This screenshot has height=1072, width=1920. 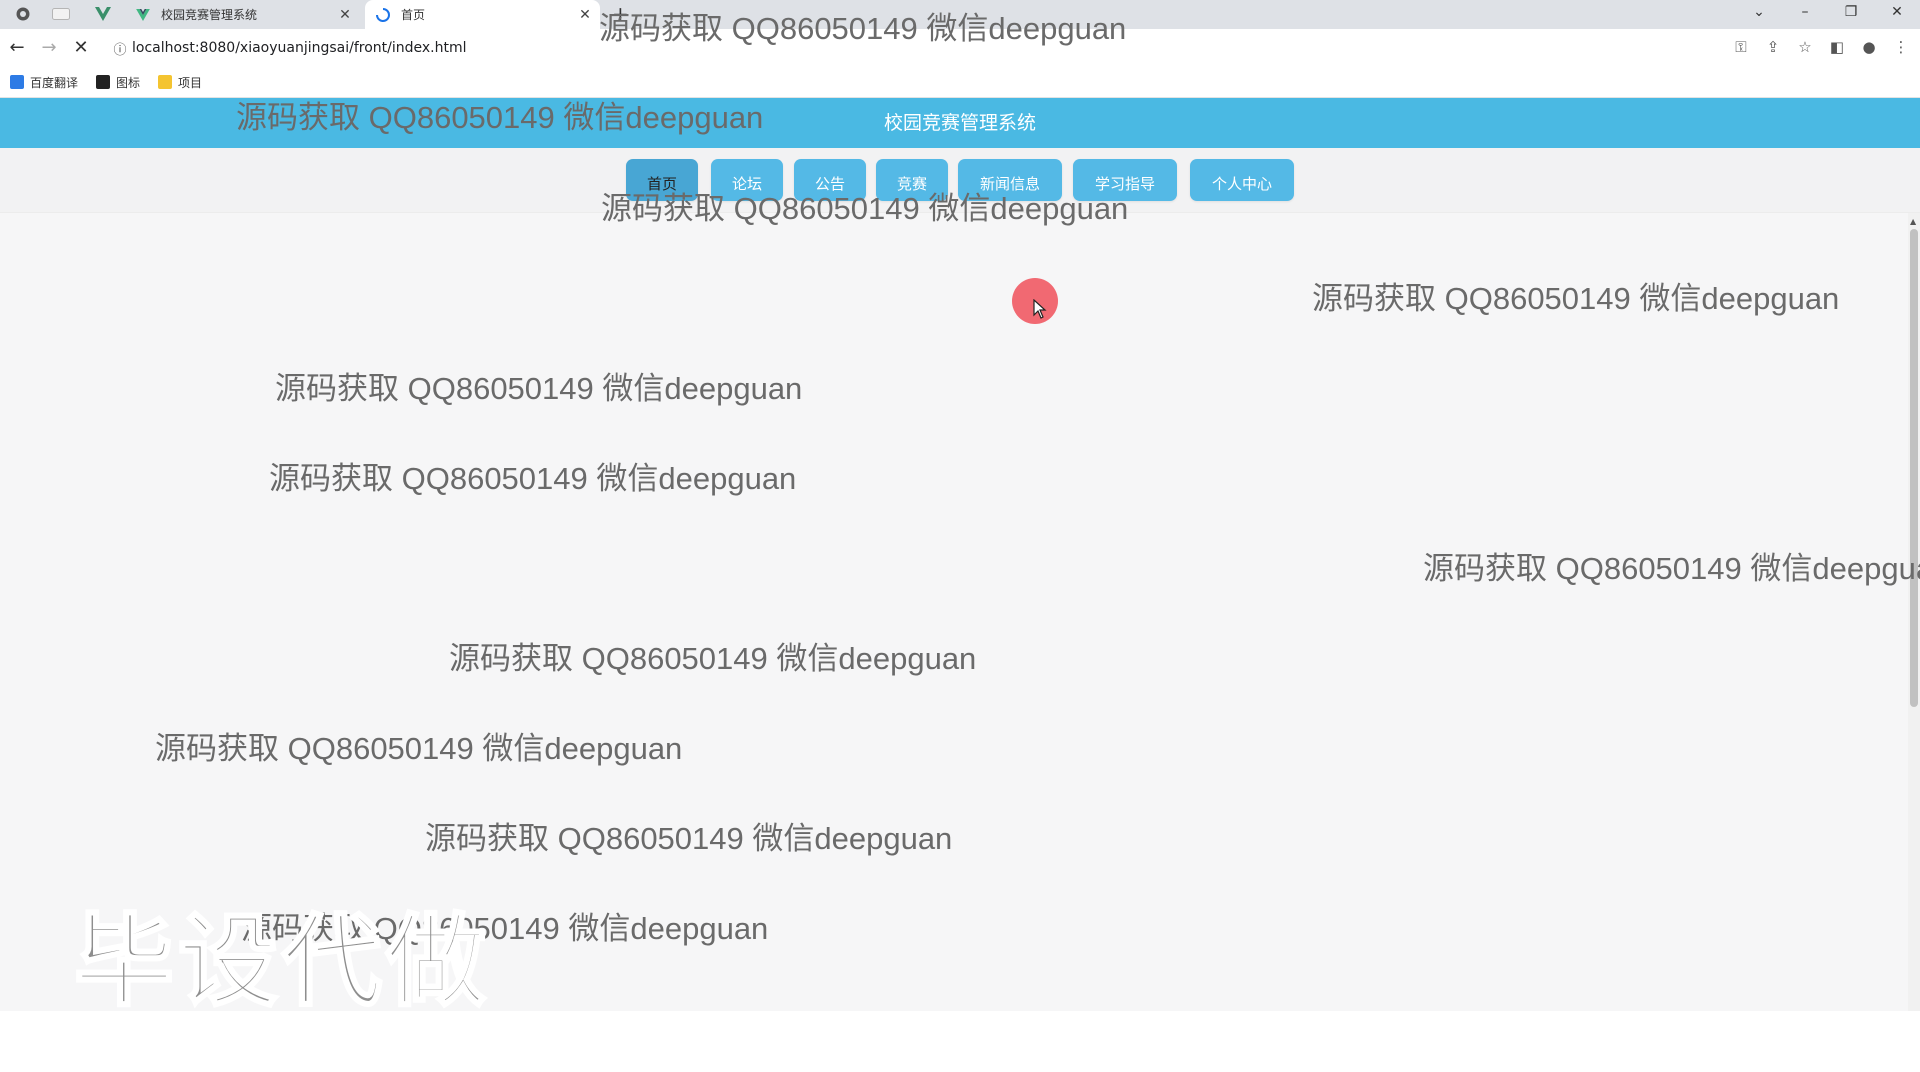 What do you see at coordinates (49, 48) in the screenshot?
I see `forward-arrow-icon: →` at bounding box center [49, 48].